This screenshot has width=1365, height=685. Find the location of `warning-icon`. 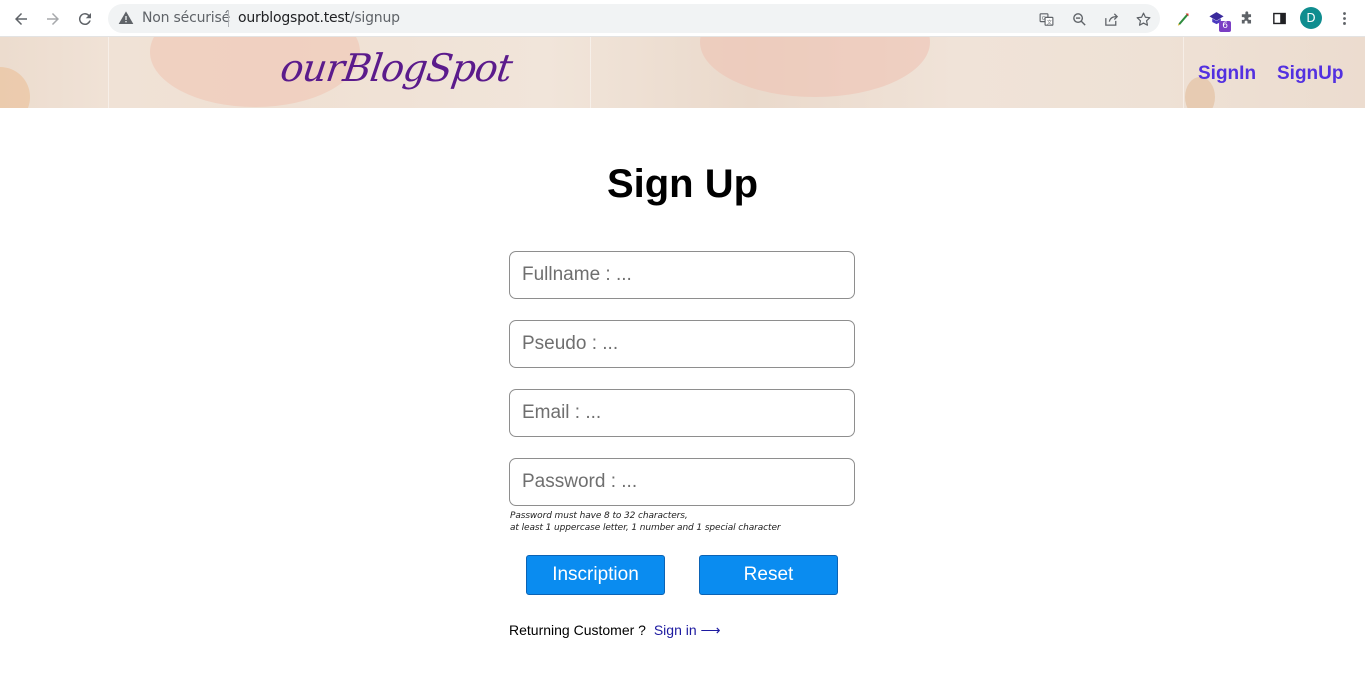

warning-icon is located at coordinates (126, 18).